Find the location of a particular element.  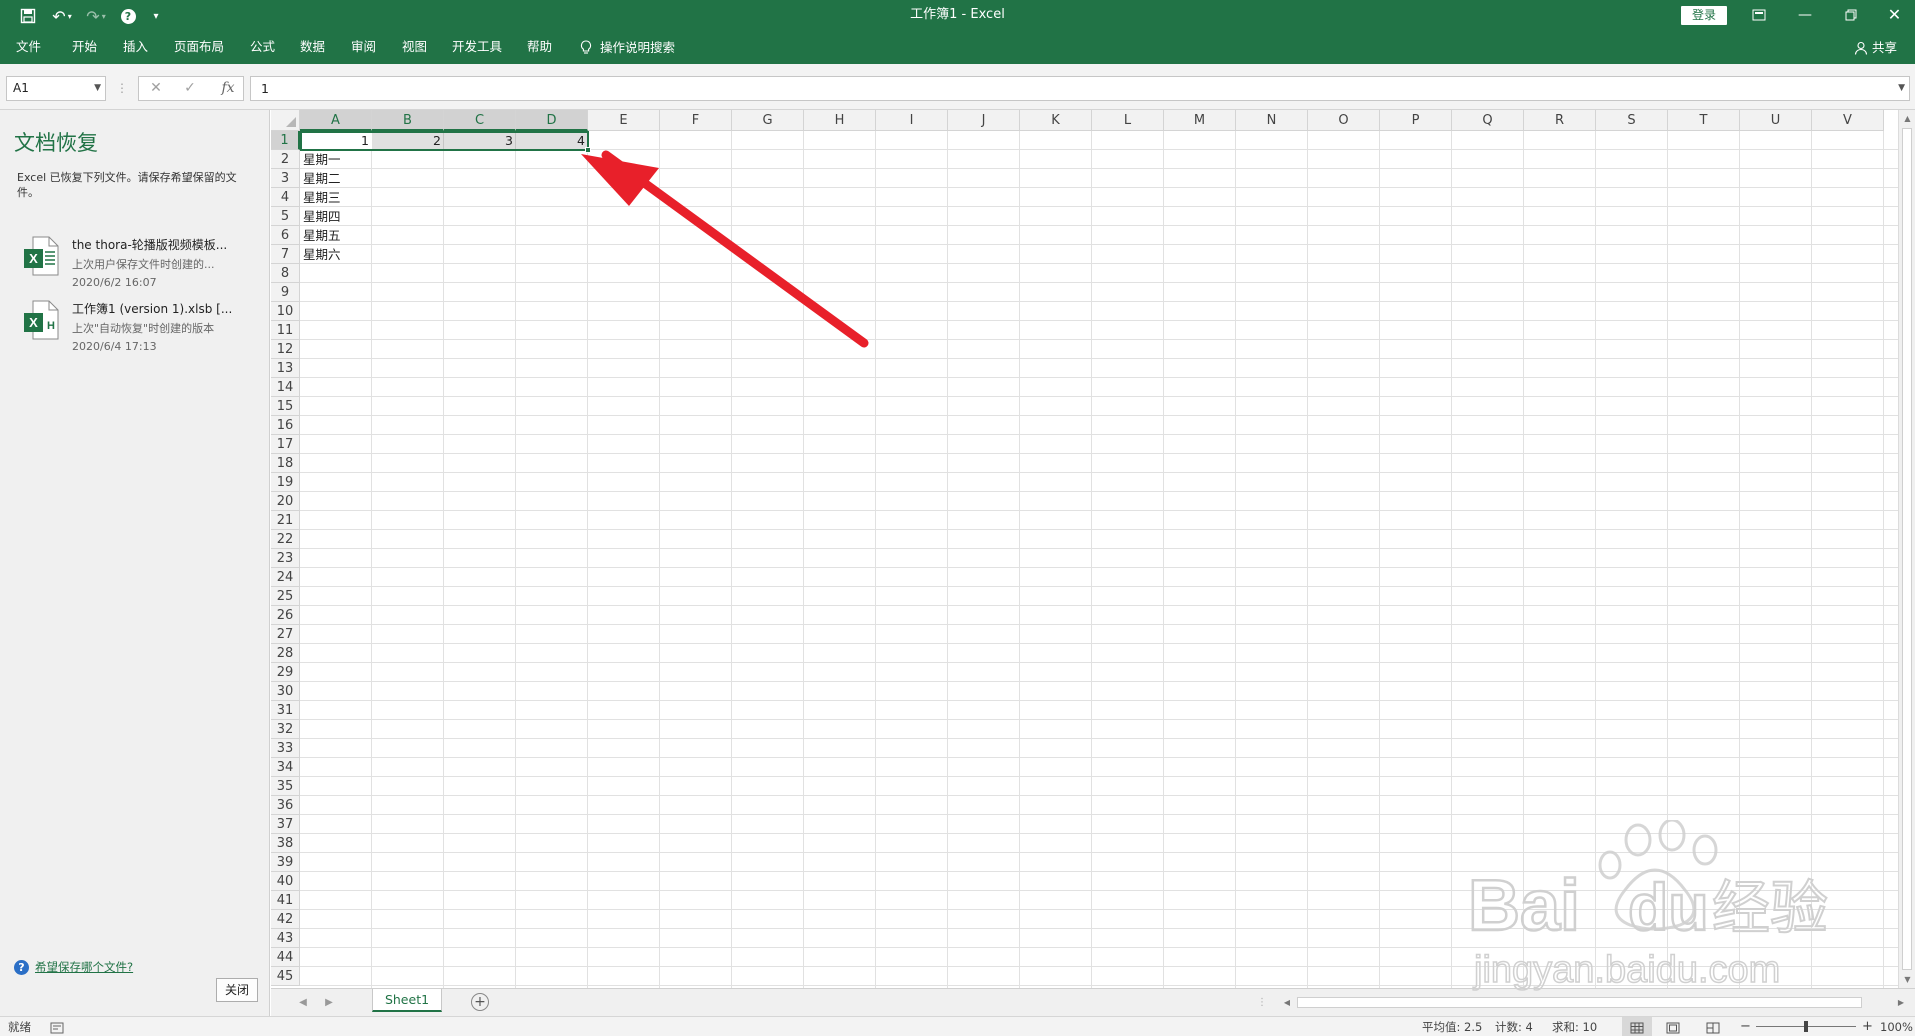

chevron-down-icon: ▼ is located at coordinates (97, 88).